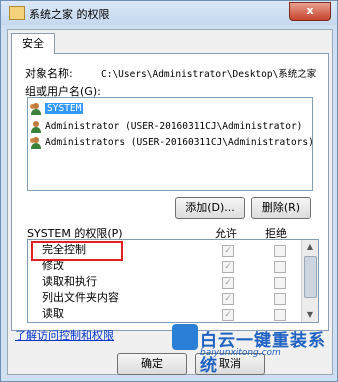  Describe the element at coordinates (164, 282) in the screenshot. I see `permission-row: 读取和执行 ✓` at that location.